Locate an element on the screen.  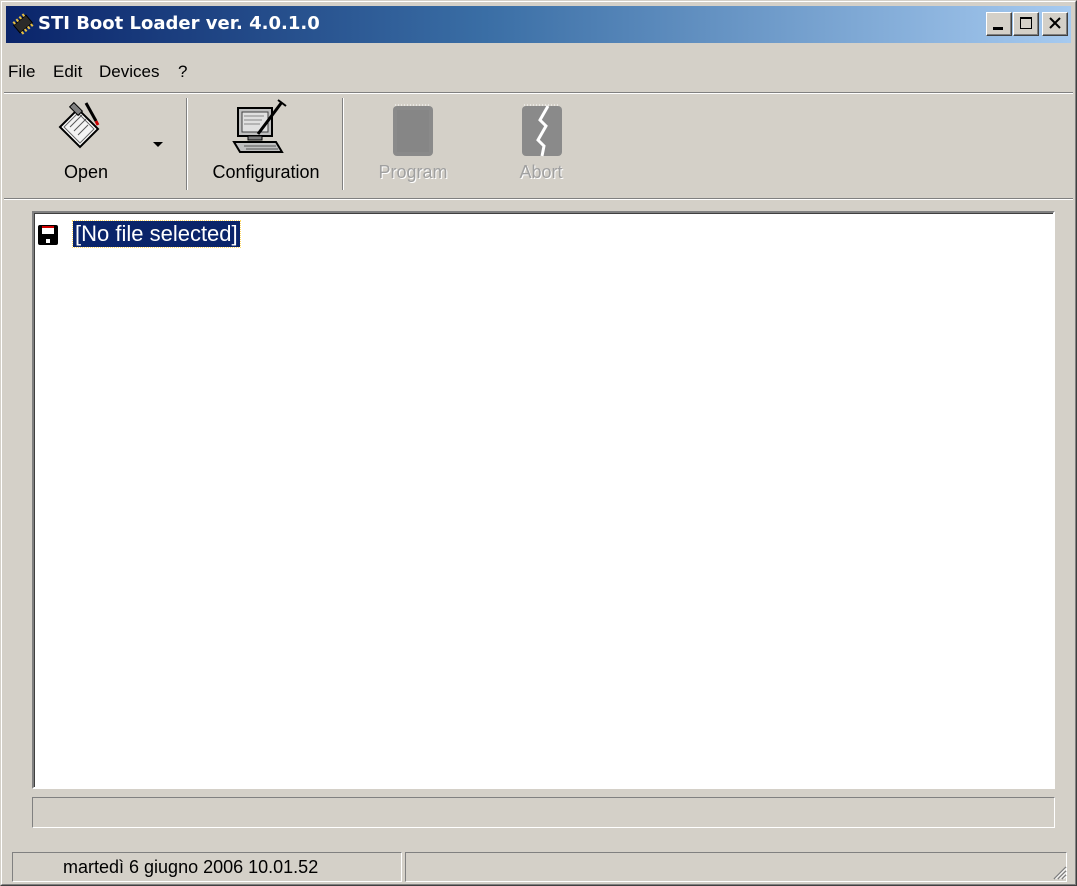
close-button is located at coordinates (1055, 24).